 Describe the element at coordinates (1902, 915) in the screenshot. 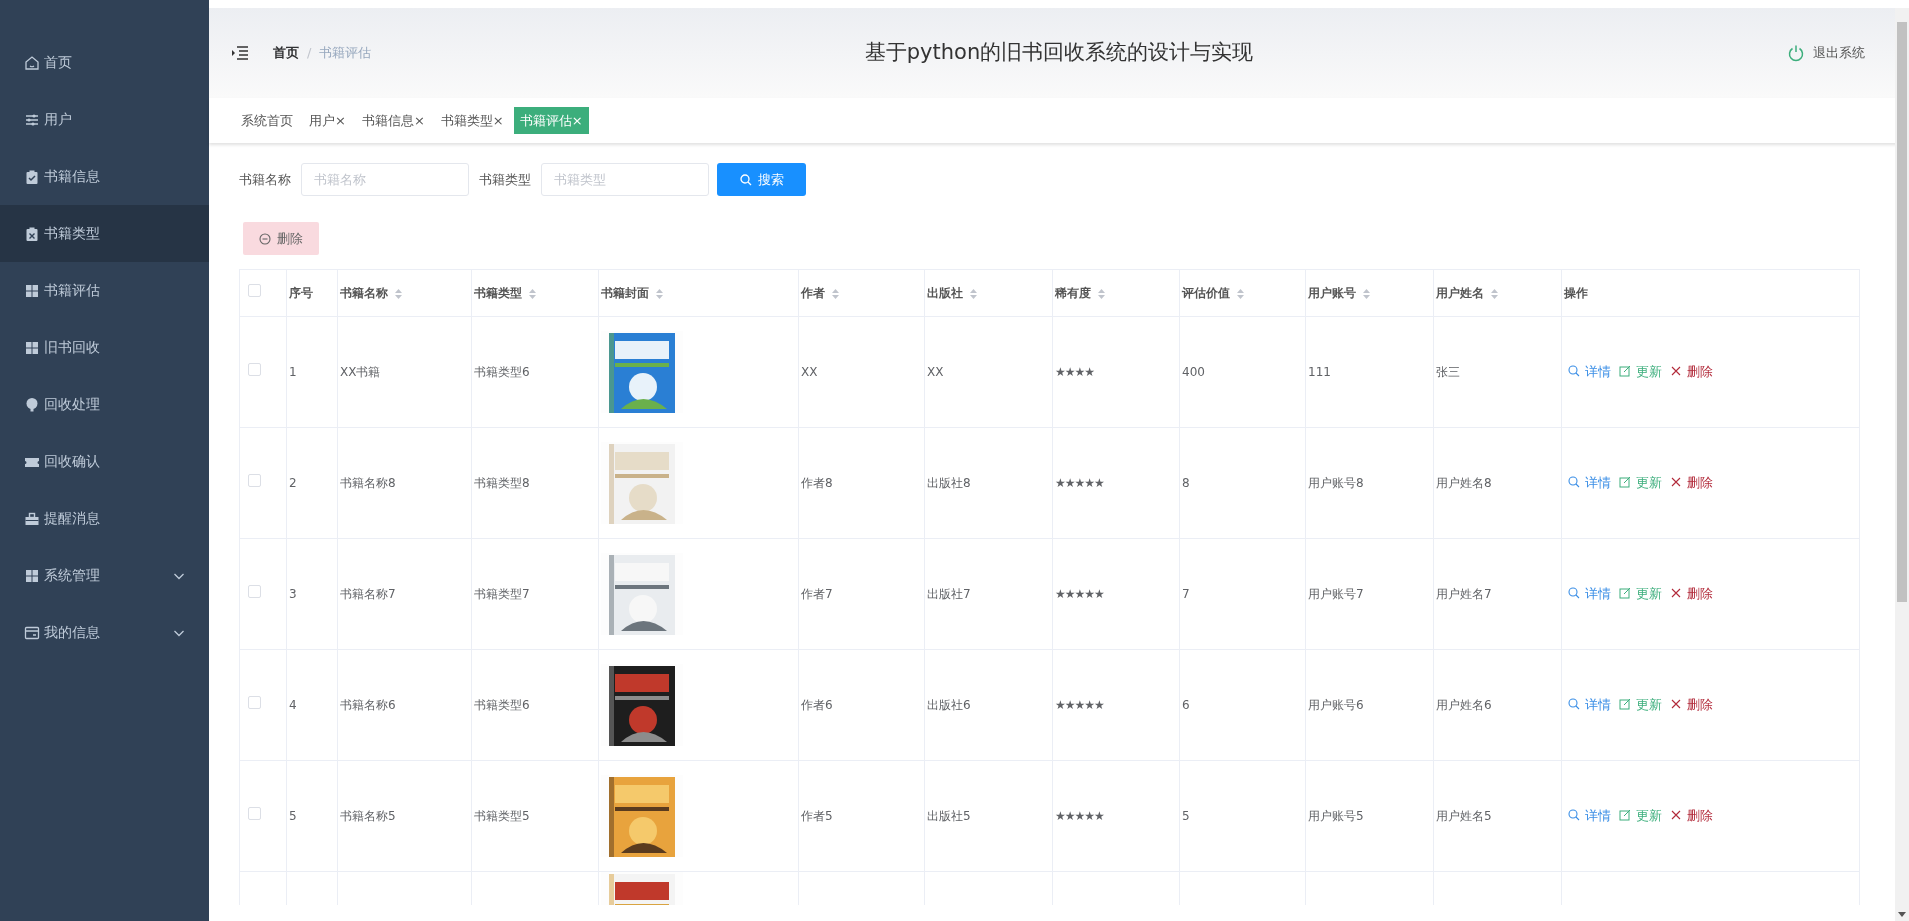

I see `scroll-down-icon` at that location.